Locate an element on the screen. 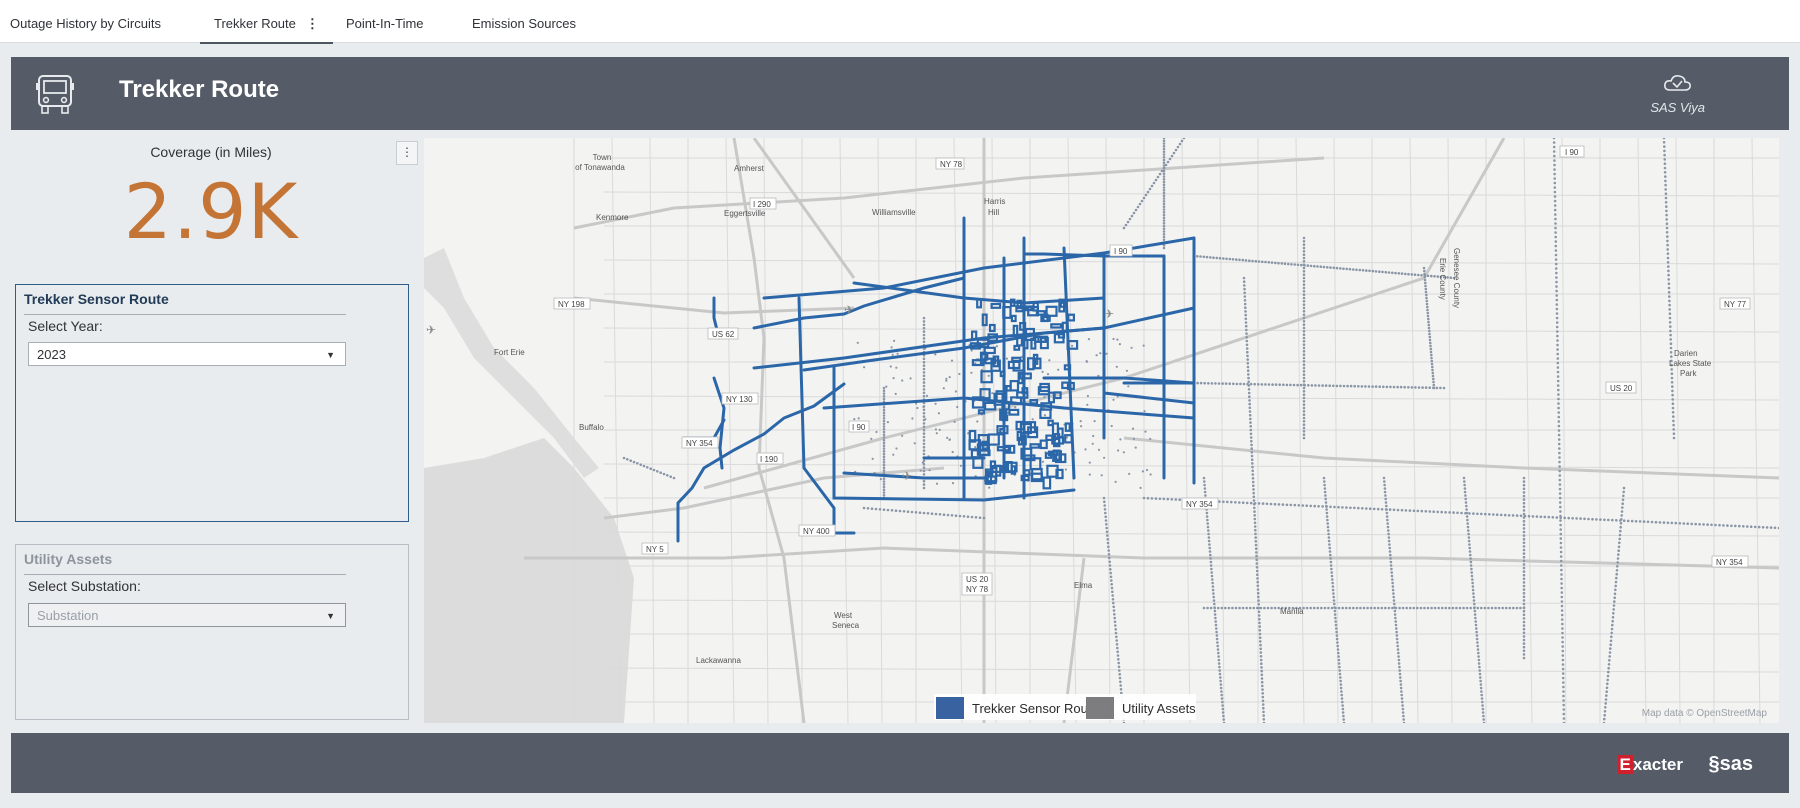 The width and height of the screenshot is (1800, 808). street-line is located at coordinates (1191, 670).